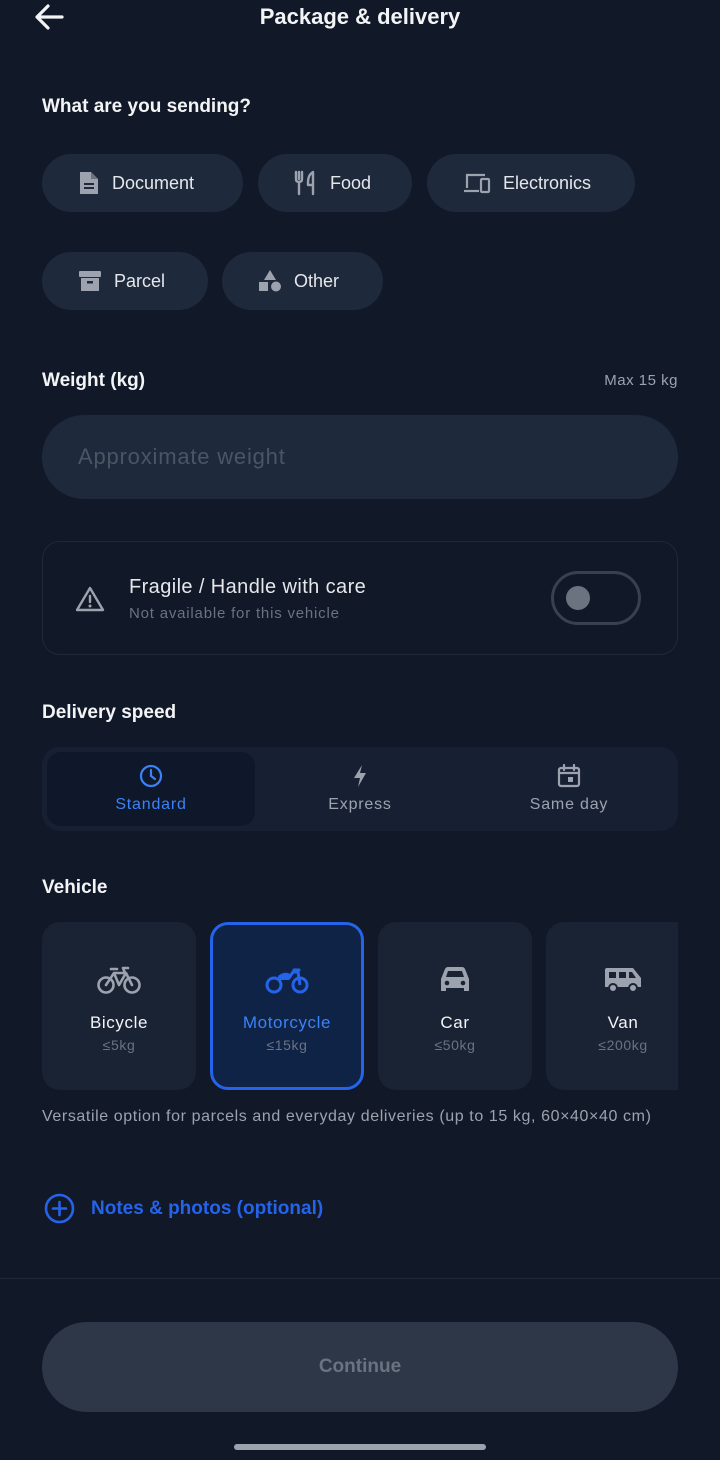 The image size is (720, 1460). What do you see at coordinates (569, 789) in the screenshot?
I see `speed-option-same-day: Same day` at bounding box center [569, 789].